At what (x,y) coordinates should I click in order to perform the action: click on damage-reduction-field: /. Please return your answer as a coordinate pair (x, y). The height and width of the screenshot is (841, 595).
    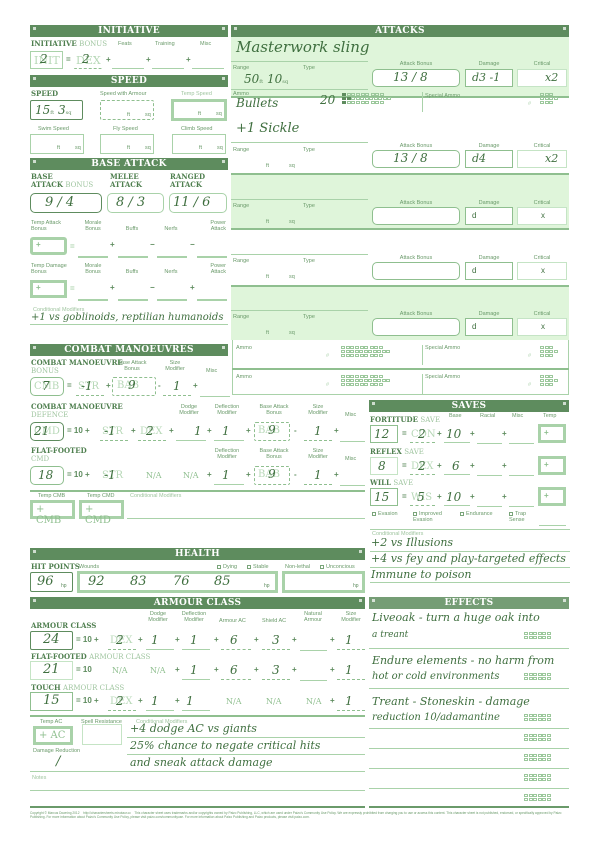
    Looking at the image, I should click on (58, 761).